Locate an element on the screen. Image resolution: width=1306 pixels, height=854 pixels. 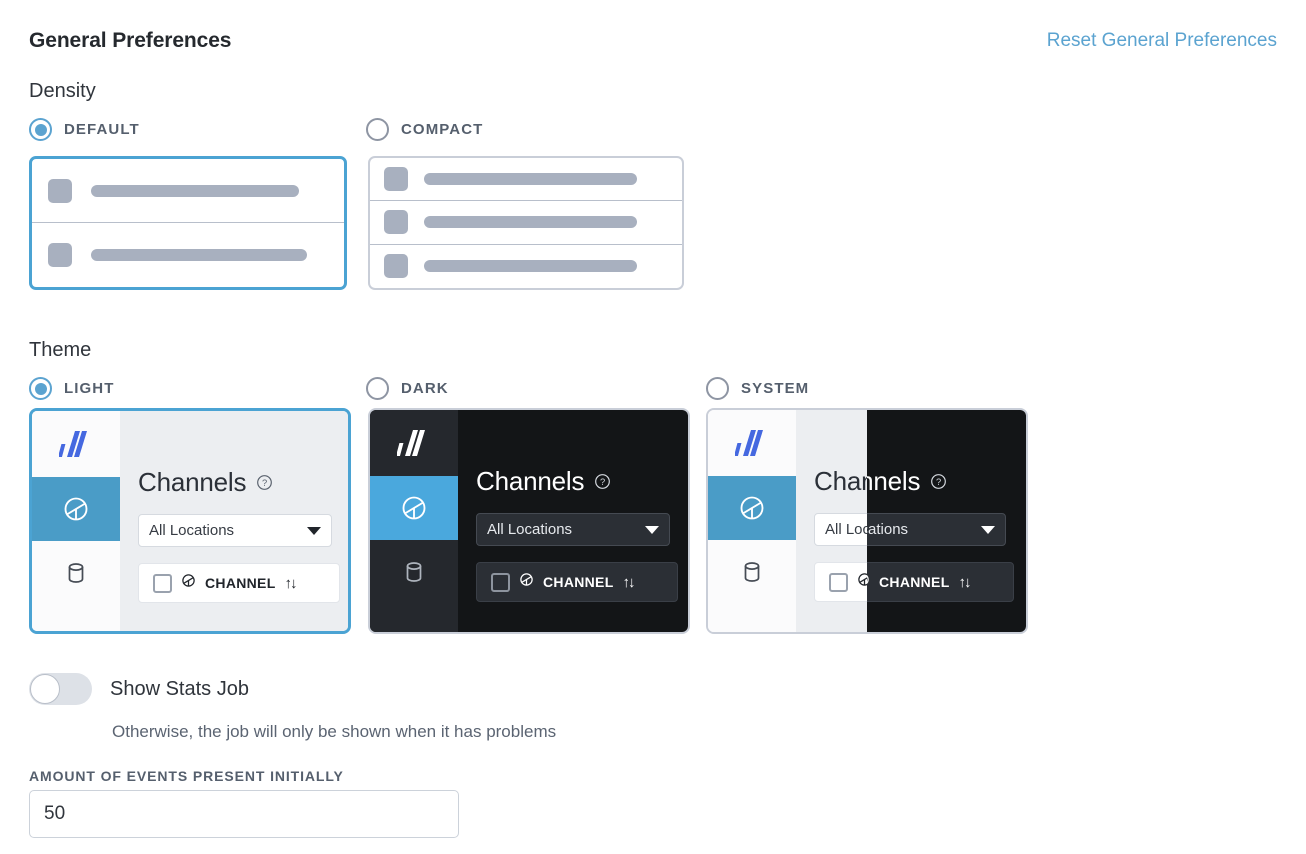
toggle-knob is located at coordinates (45, 689).